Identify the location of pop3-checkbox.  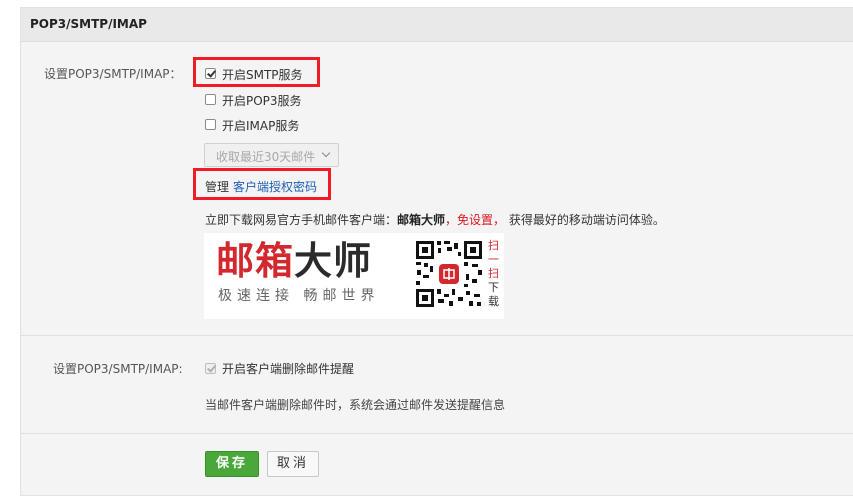
(210, 99).